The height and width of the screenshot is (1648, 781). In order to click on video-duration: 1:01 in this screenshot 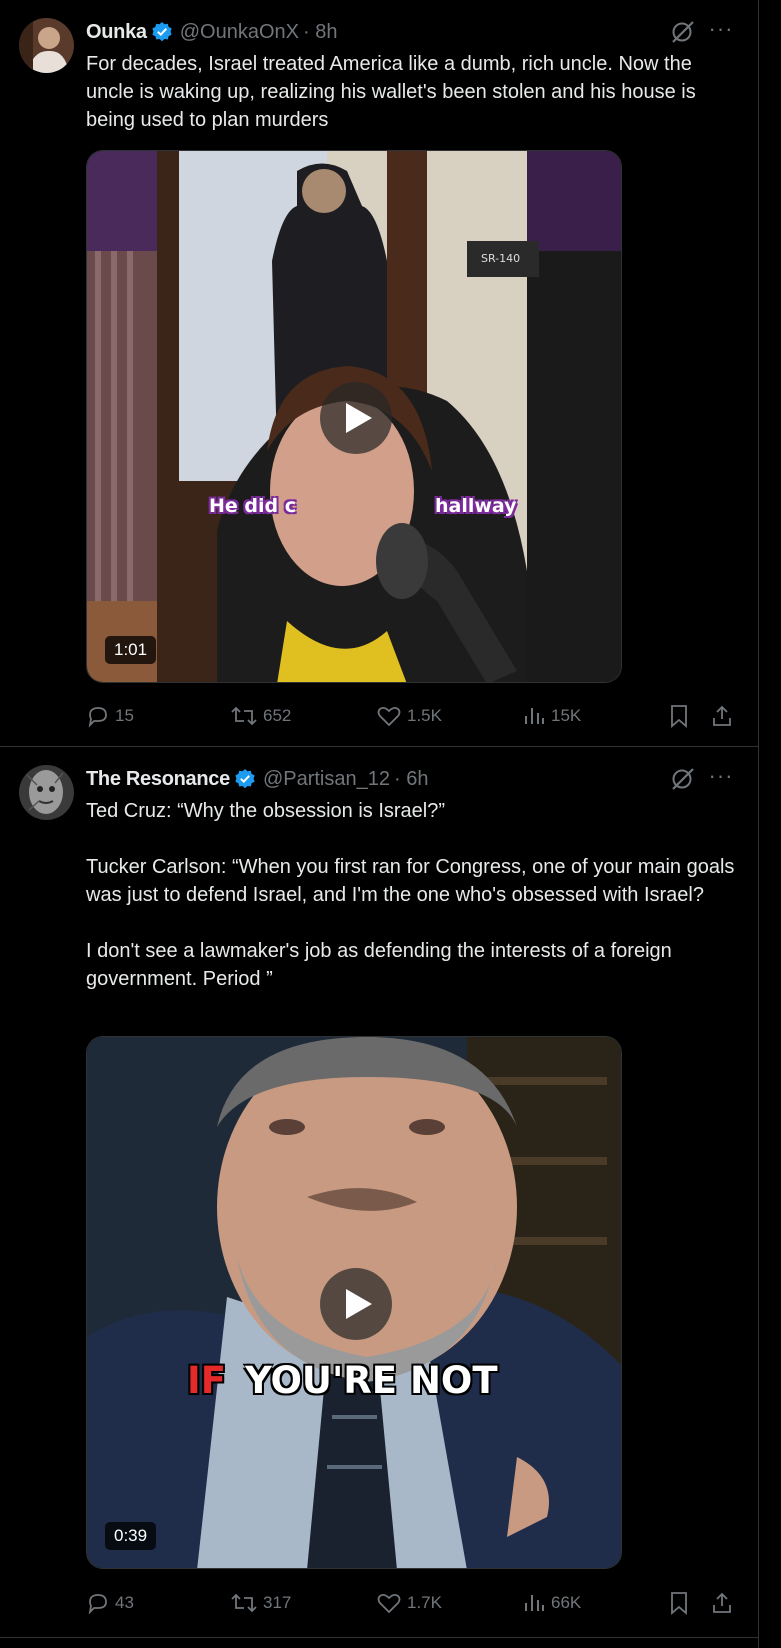, I will do `click(131, 650)`.